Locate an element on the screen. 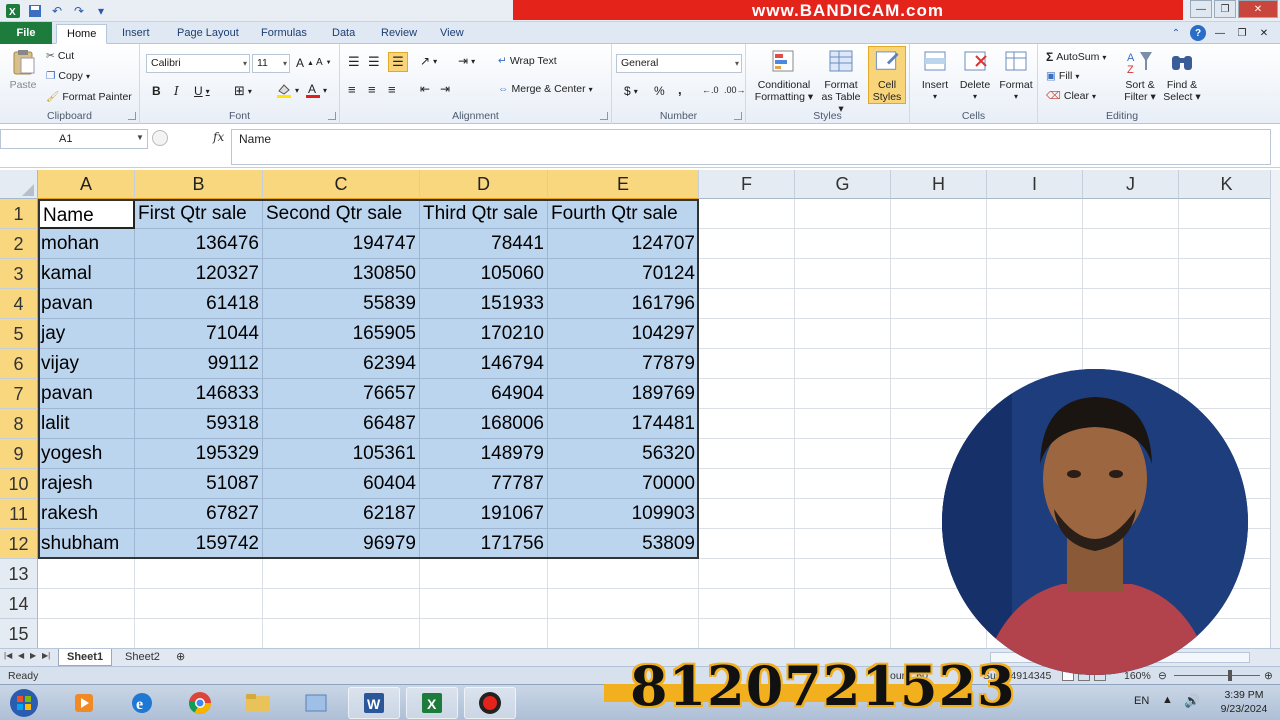 The height and width of the screenshot is (720, 1280). cut-button: ✂ Cut is located at coordinates (60, 56).